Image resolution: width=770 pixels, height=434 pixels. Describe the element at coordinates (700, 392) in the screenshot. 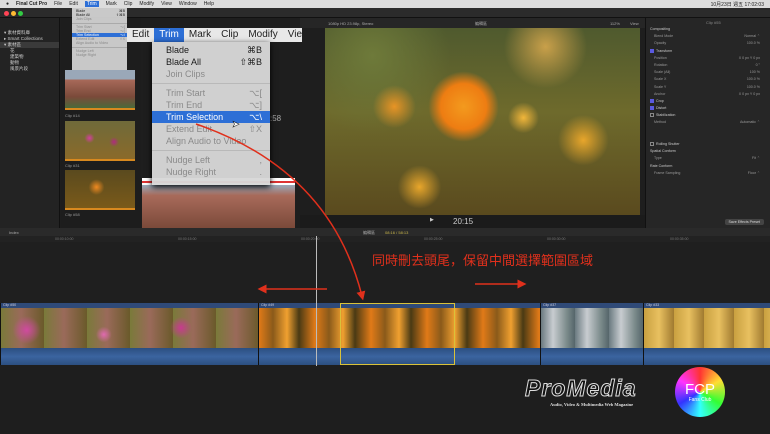

I see `fcp-fans-club-logo: FCP Fans Club` at that location.